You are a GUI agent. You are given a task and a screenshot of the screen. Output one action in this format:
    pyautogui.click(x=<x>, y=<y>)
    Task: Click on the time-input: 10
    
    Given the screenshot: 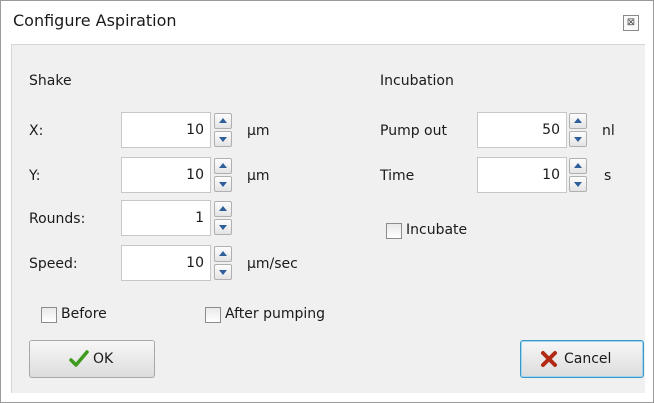 What is the action you would take?
    pyautogui.click(x=522, y=175)
    